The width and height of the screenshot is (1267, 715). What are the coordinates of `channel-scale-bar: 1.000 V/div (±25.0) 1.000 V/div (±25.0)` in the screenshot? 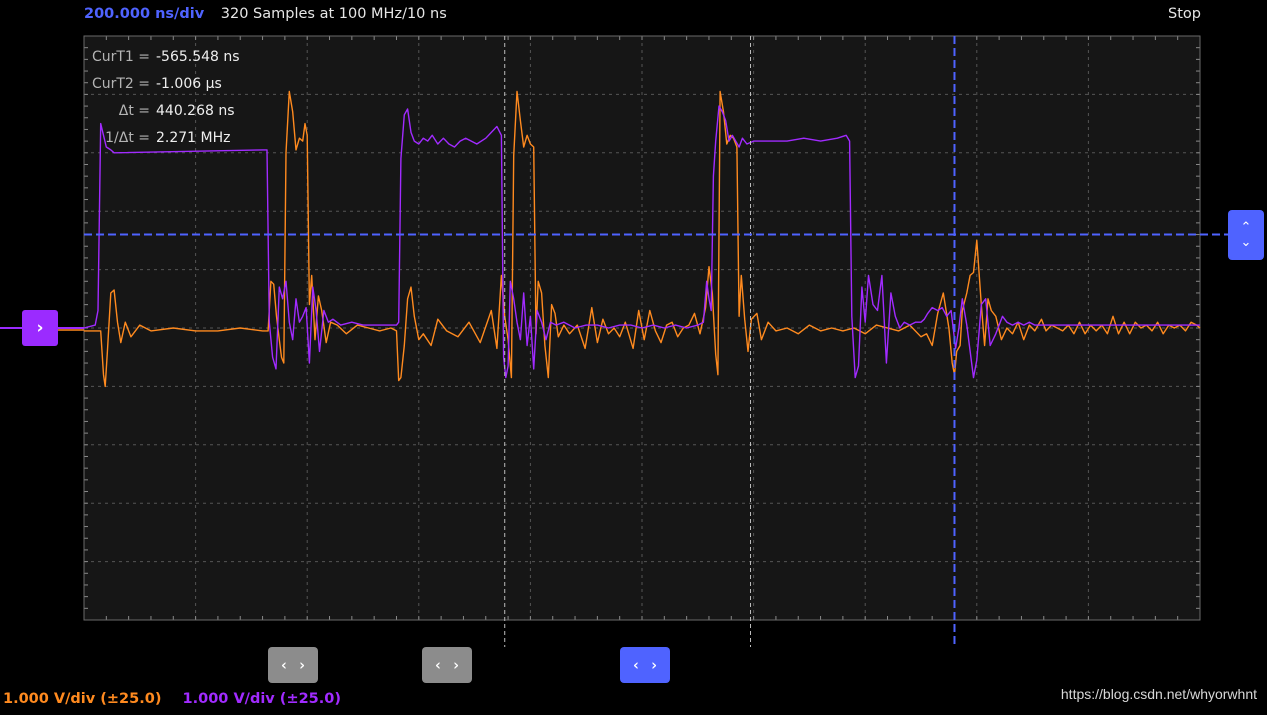 It's located at (172, 699).